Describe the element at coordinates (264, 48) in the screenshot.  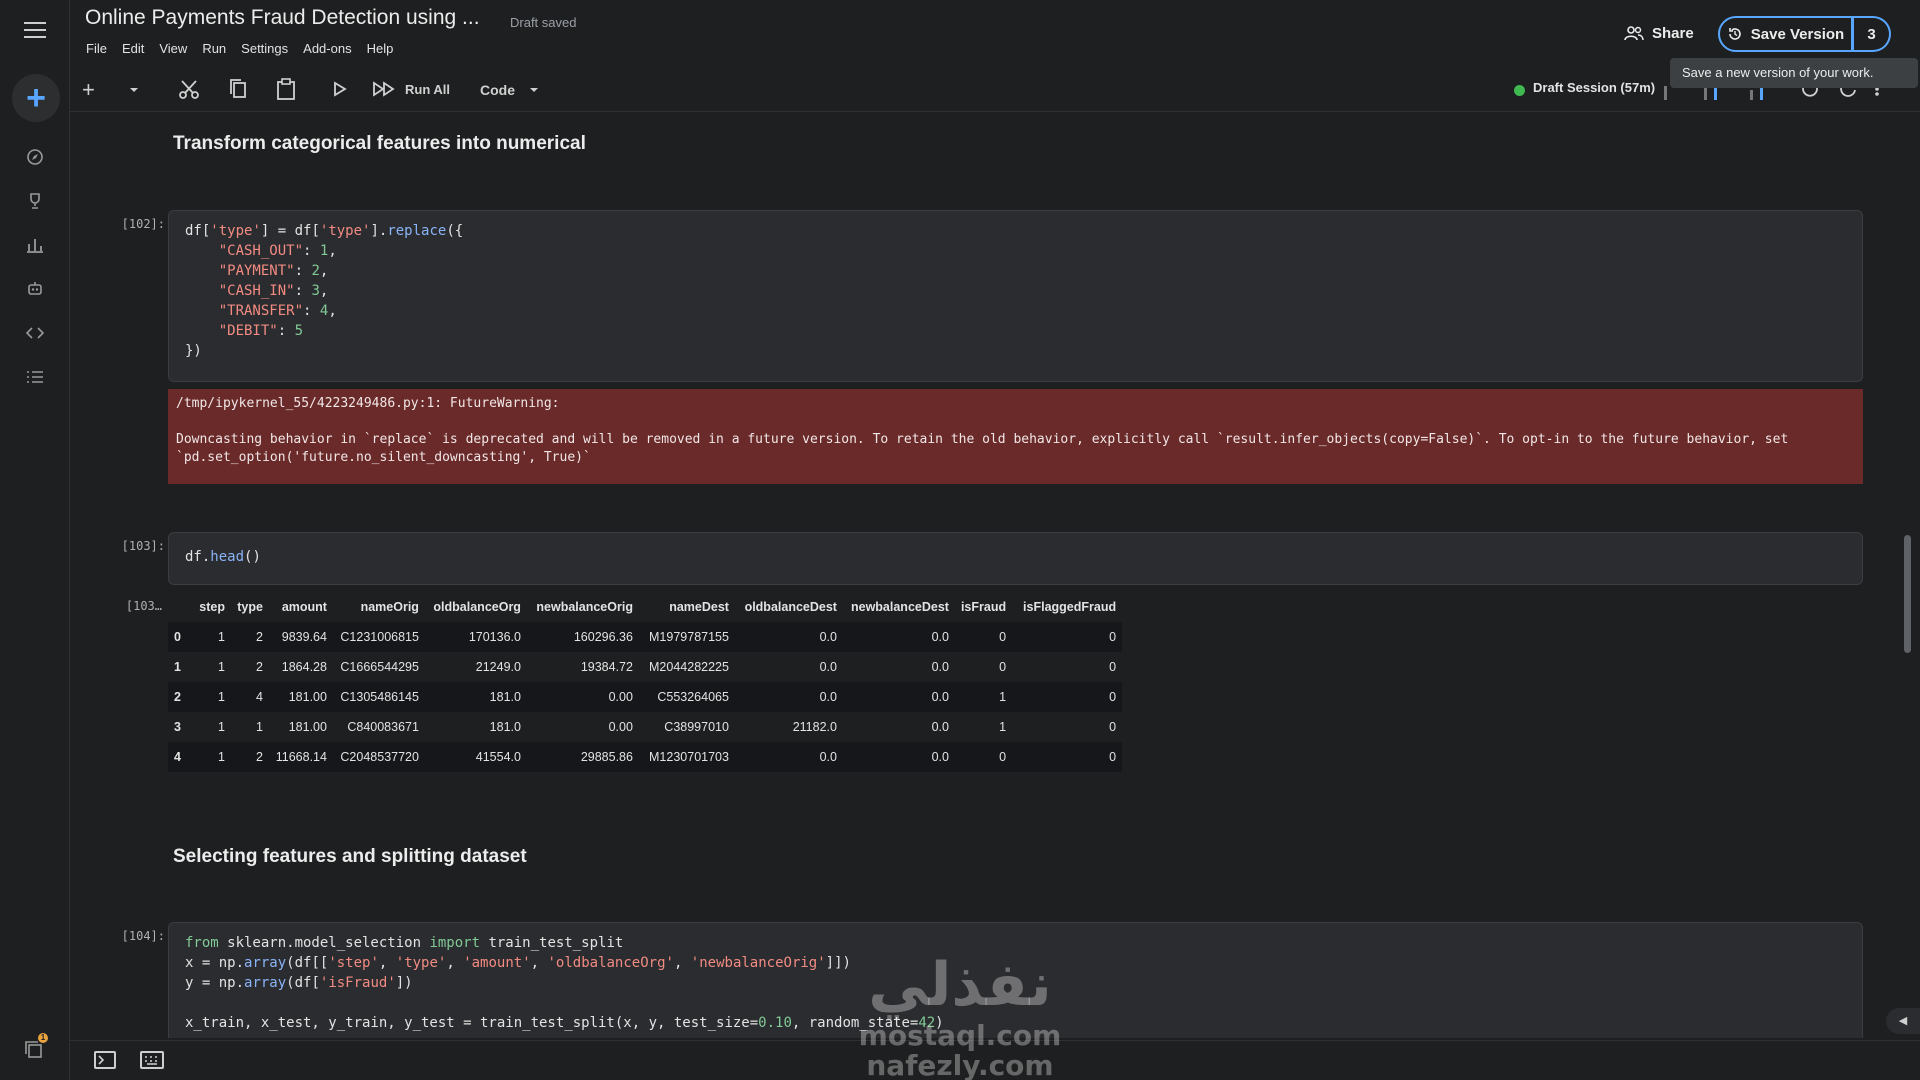
I see `menu-settings: Settings` at that location.